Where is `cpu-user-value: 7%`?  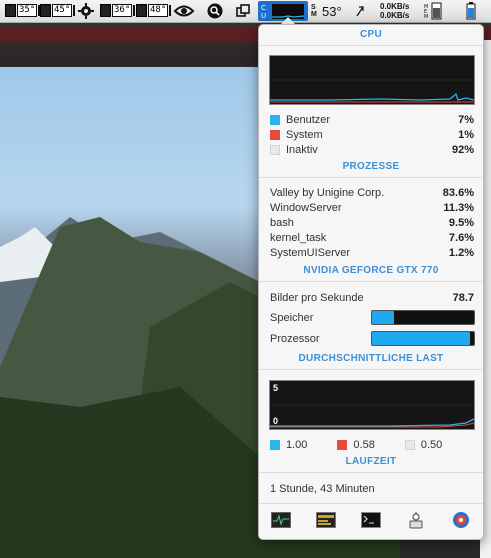 cpu-user-value: 7% is located at coordinates (466, 119).